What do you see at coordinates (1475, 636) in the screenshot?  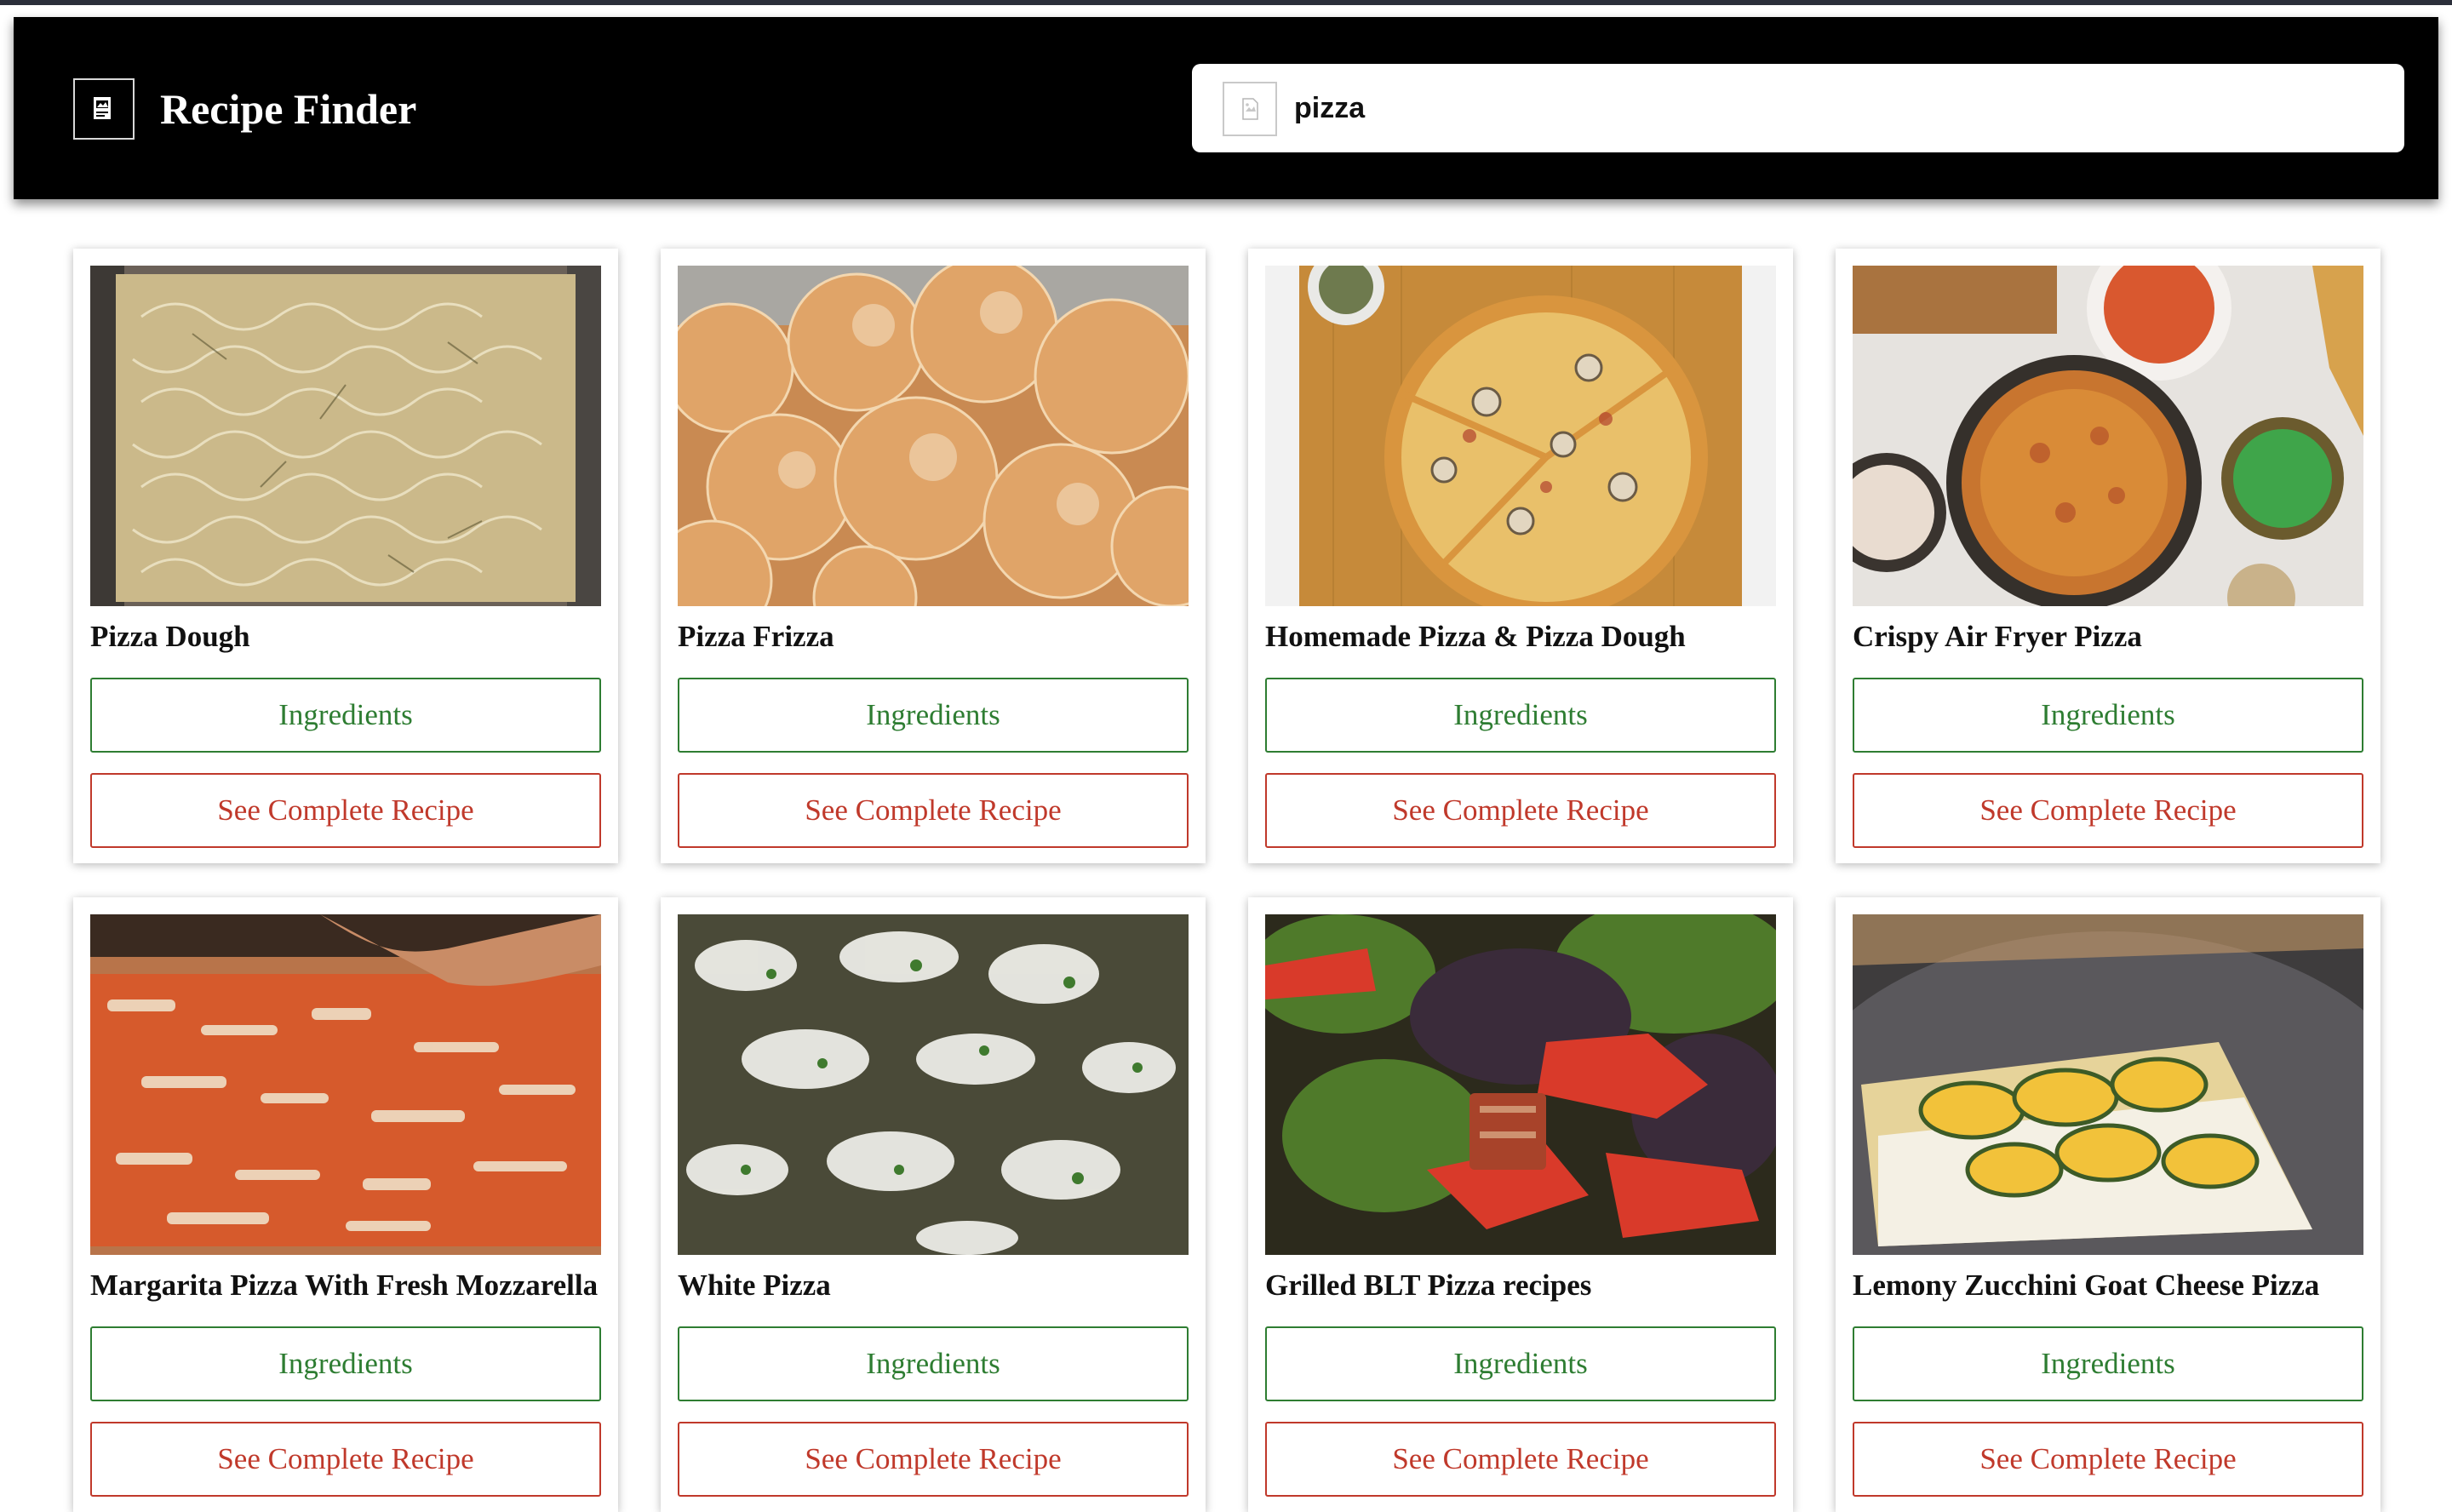 I see `recipe-title: Homemade Pizza & Pizza Dough` at bounding box center [1475, 636].